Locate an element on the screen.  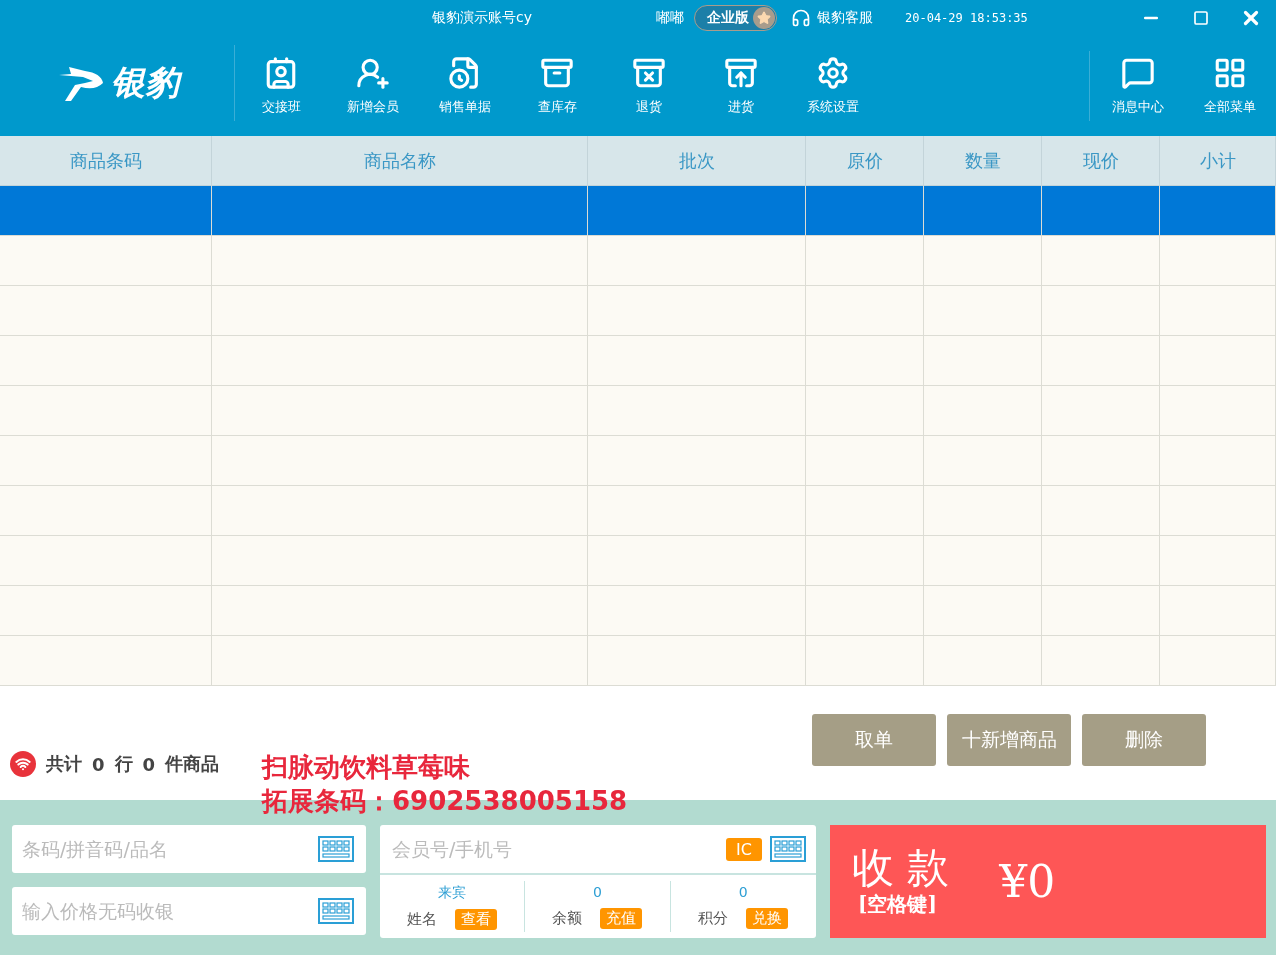
action-button: 十新增商品 is located at coordinates (1009, 740).